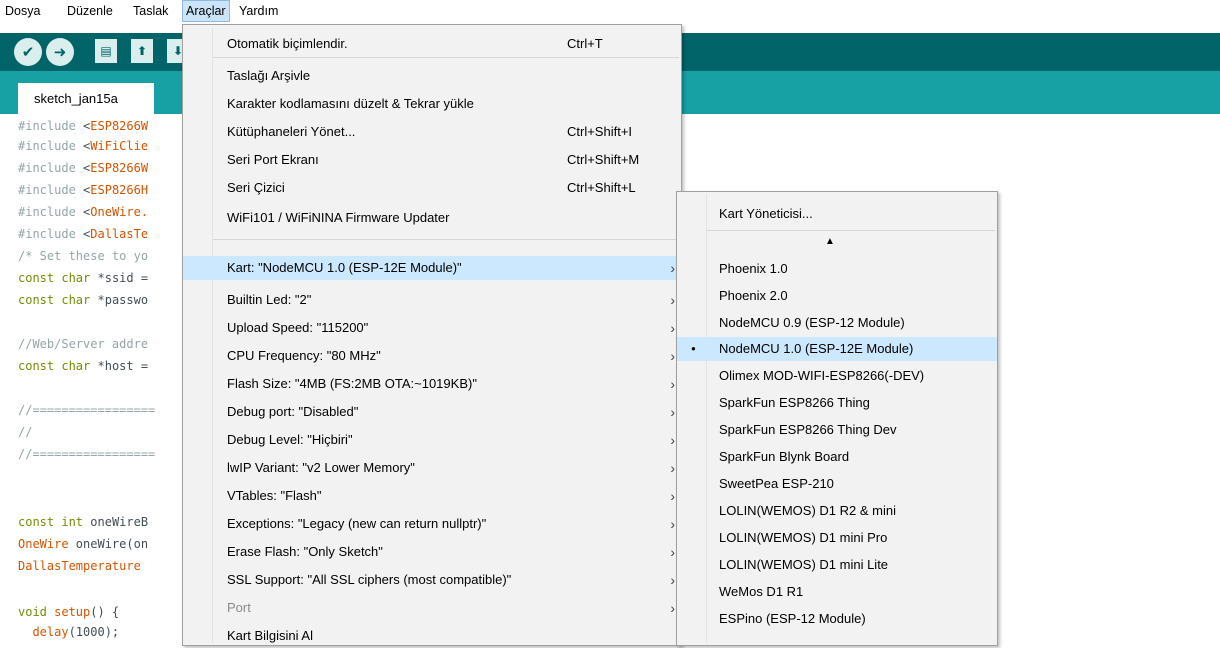 This screenshot has height=648, width=1220. What do you see at coordinates (432, 552) in the screenshot?
I see `tools-menu-item: Erase Flash: "Only Sketch" ›` at bounding box center [432, 552].